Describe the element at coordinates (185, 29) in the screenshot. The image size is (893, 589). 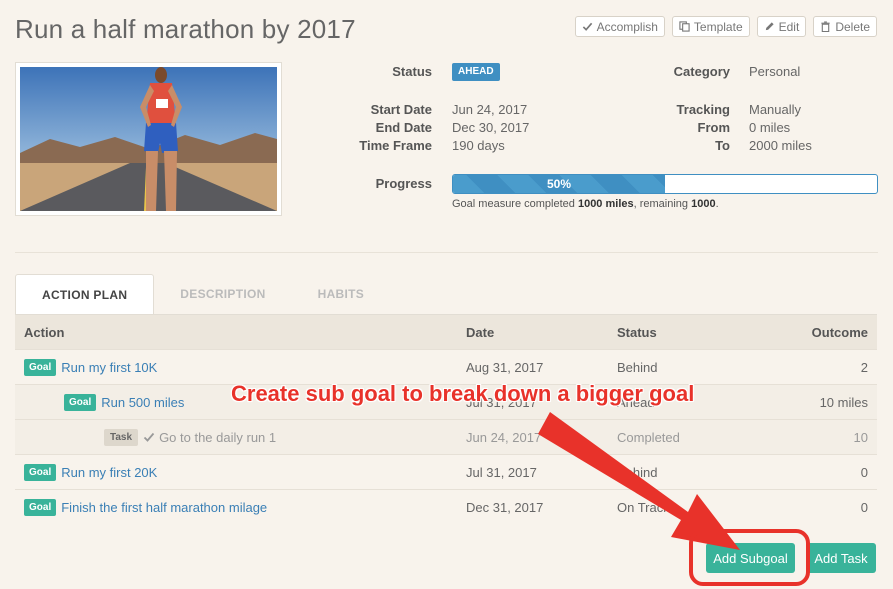
I see `goal-title: Run a half marathon by 2017` at that location.